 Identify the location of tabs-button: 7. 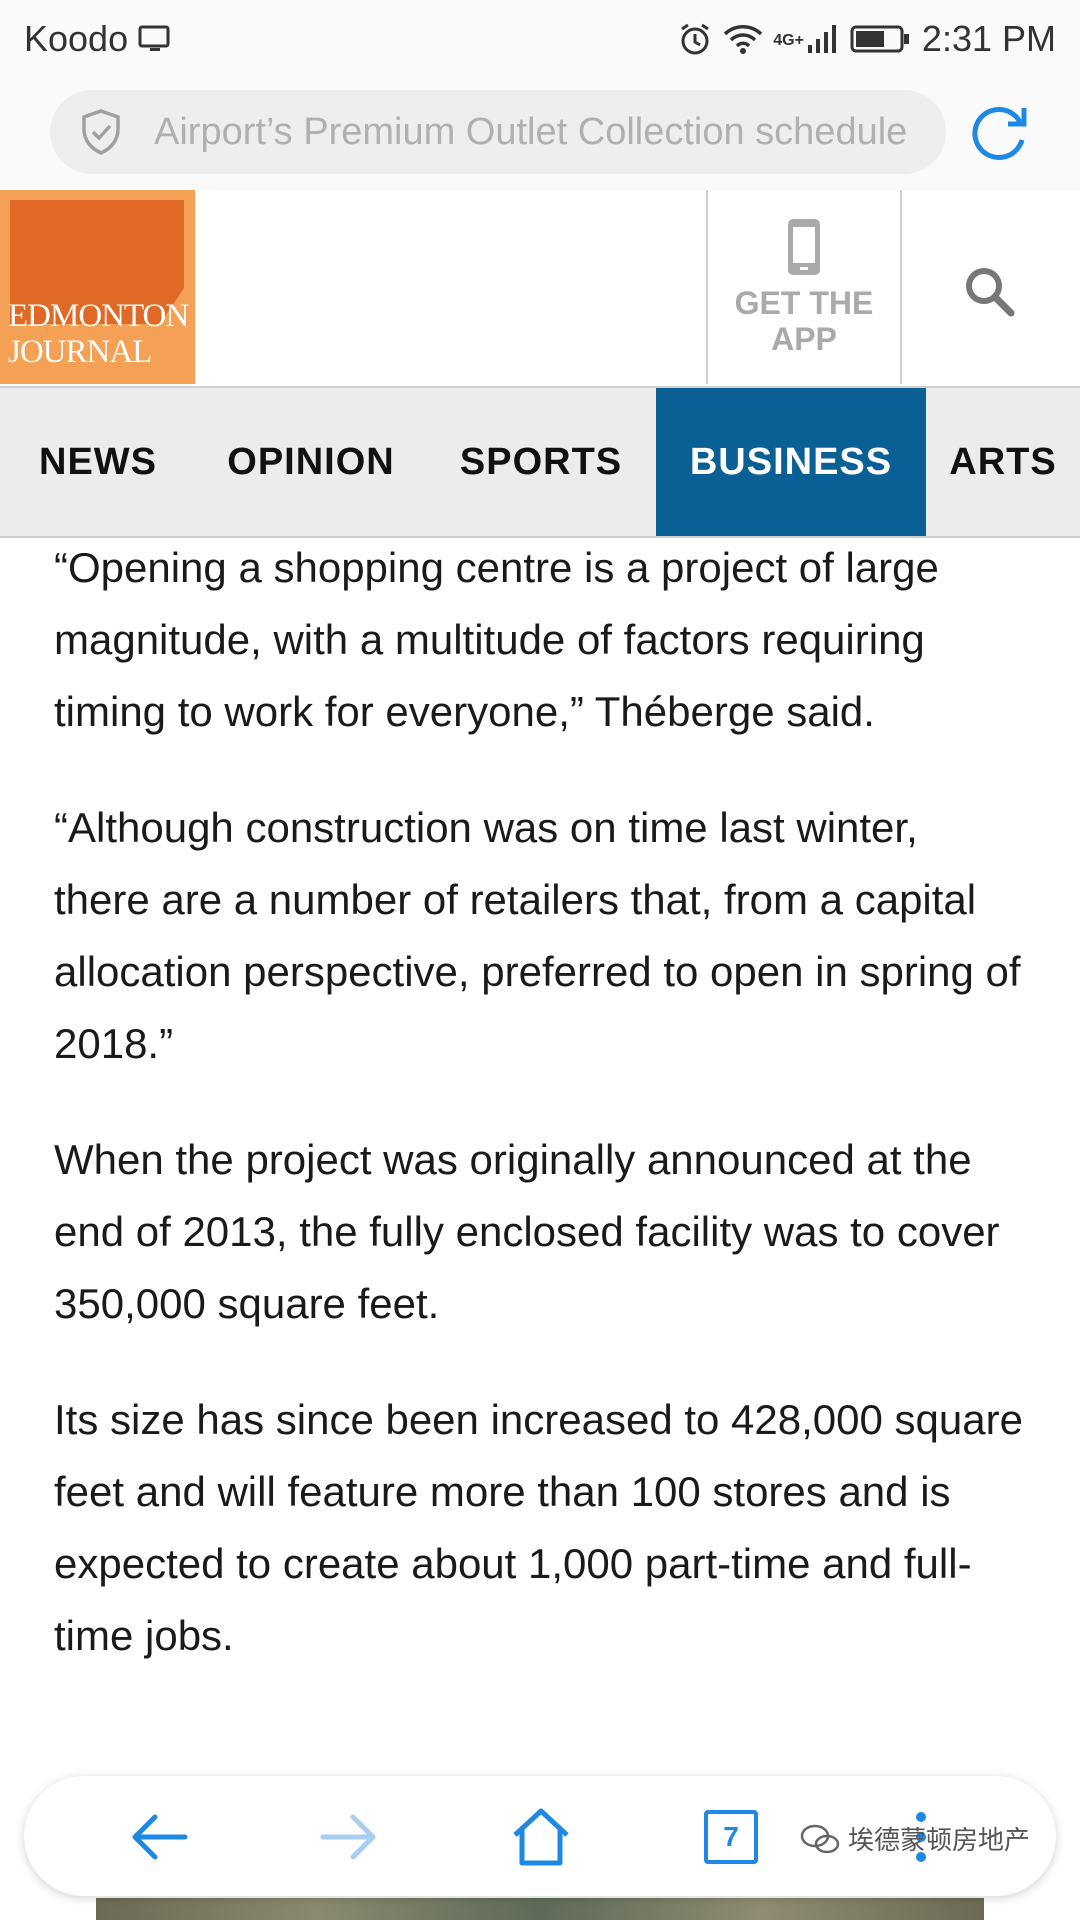
(731, 1837).